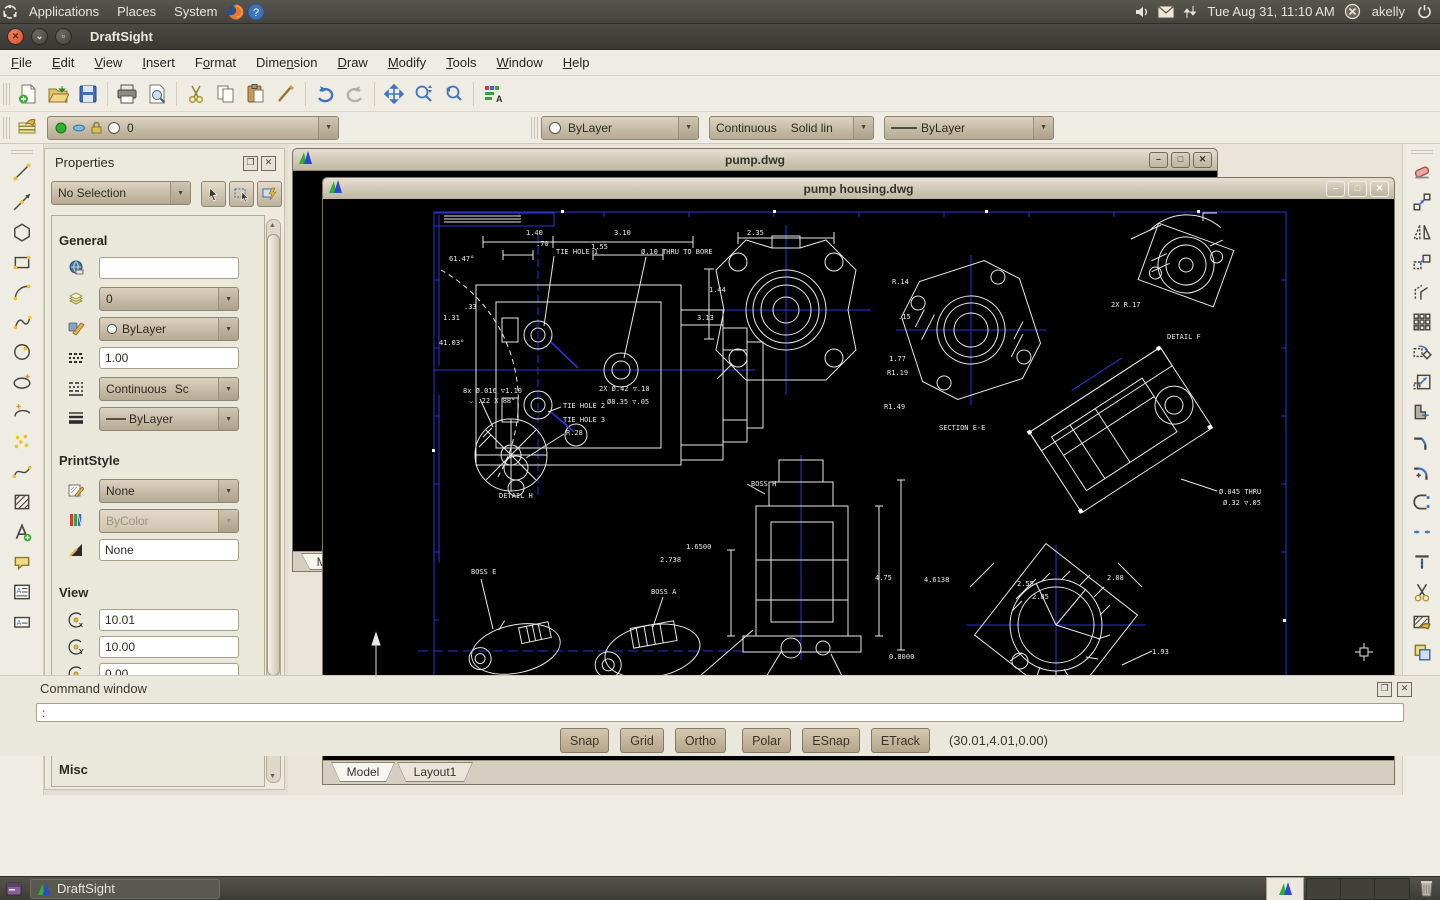 Image resolution: width=1440 pixels, height=900 pixels. Describe the element at coordinates (1190, 12) in the screenshot. I see `network-icon` at that location.